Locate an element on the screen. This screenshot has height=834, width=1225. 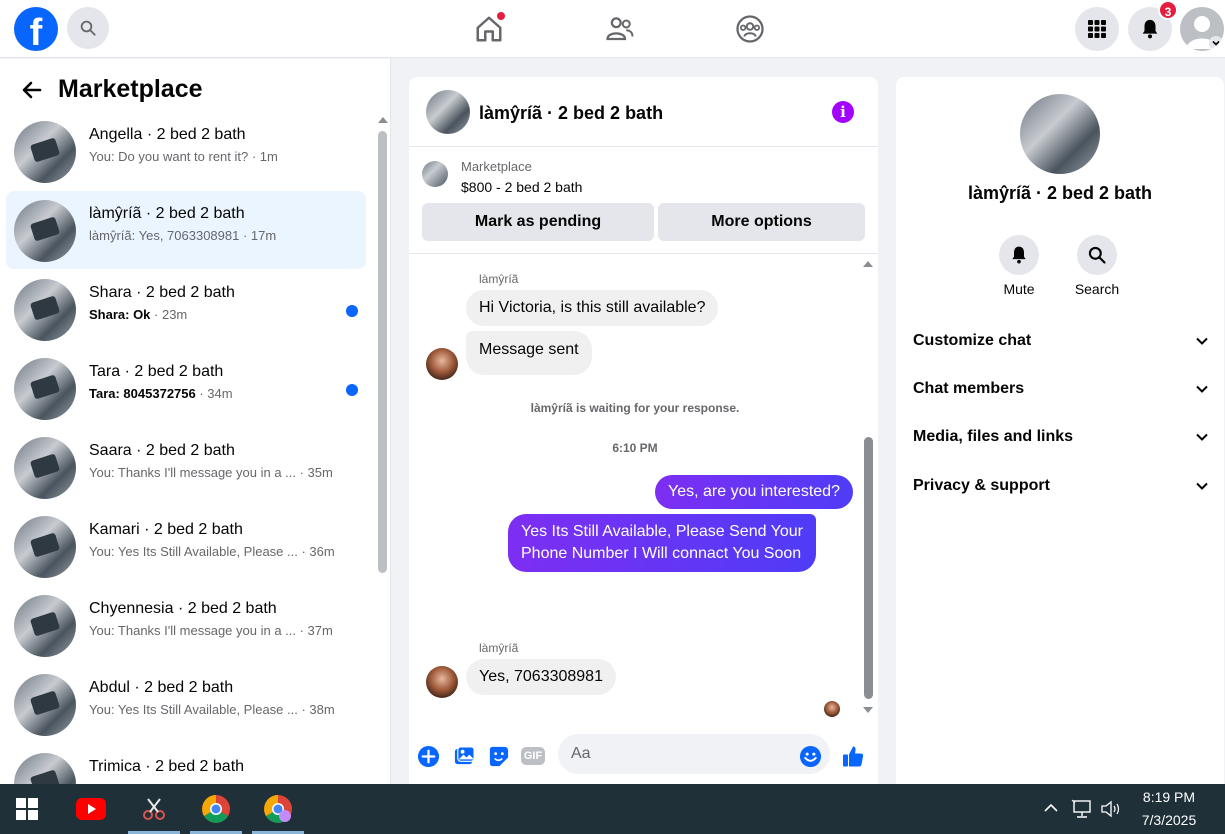
gif-icon: GIF is located at coordinates (533, 756).